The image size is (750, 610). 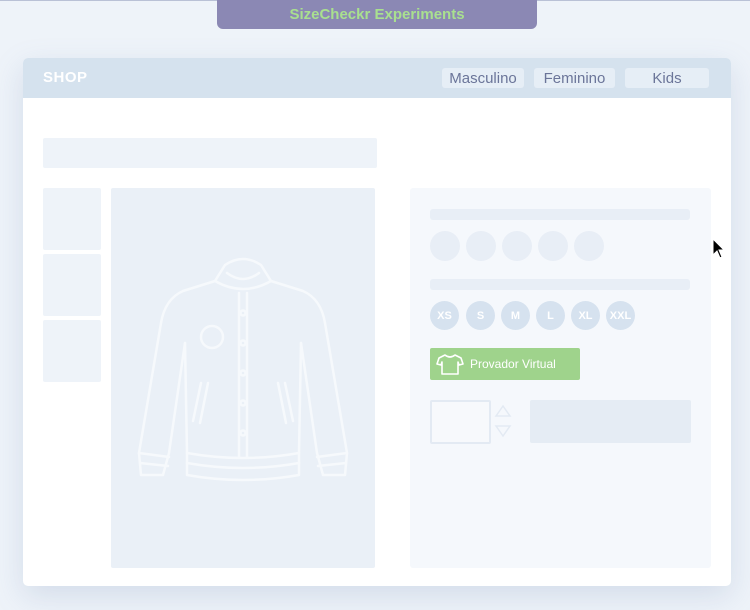 What do you see at coordinates (550, 315) in the screenshot?
I see `size-l: L` at bounding box center [550, 315].